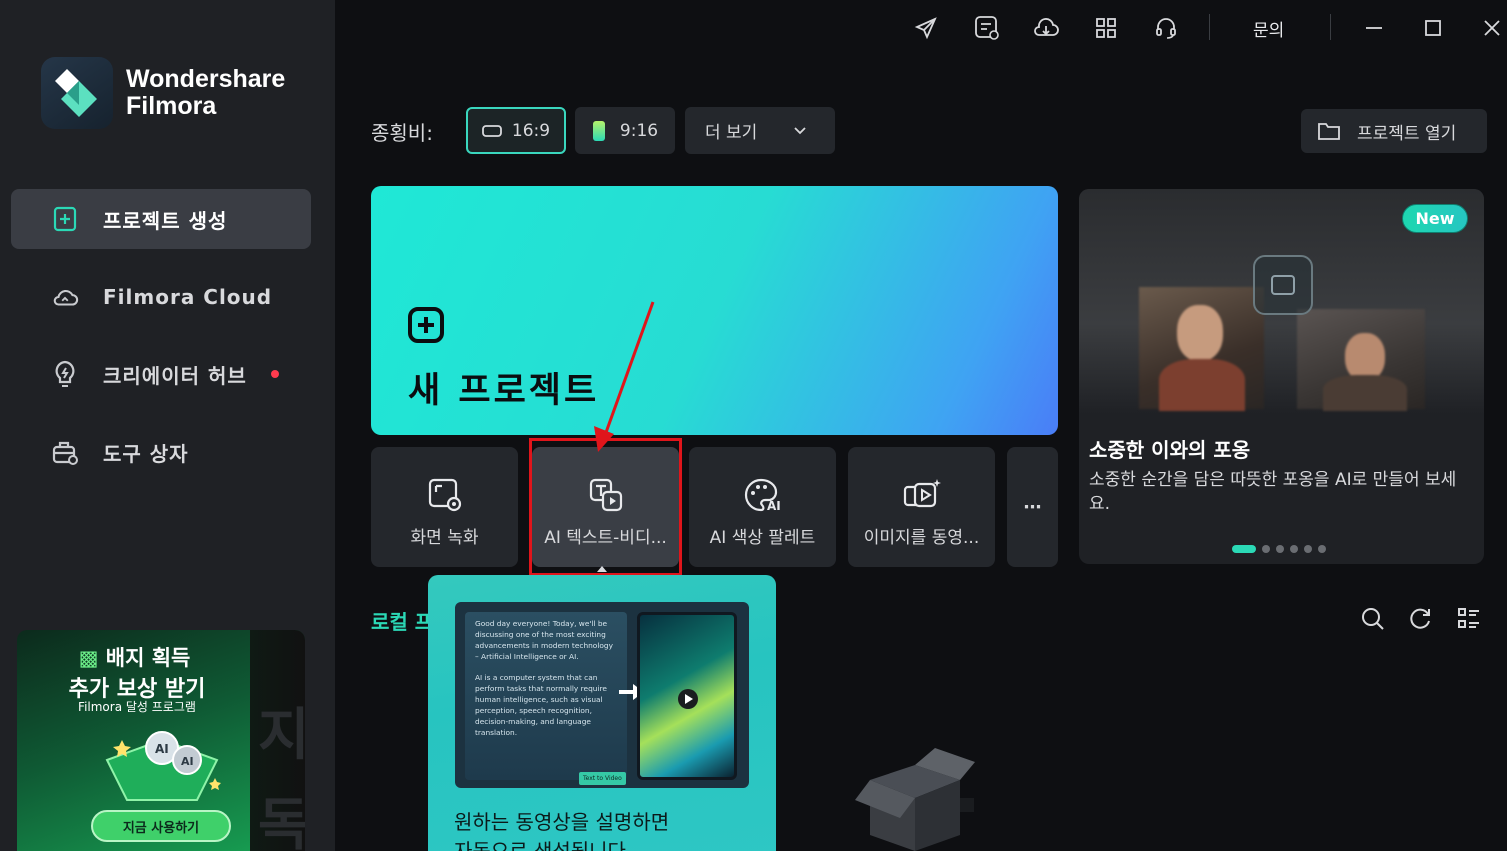 Image resolution: width=1507 pixels, height=851 pixels. I want to click on new-project-icon, so click(65, 219).